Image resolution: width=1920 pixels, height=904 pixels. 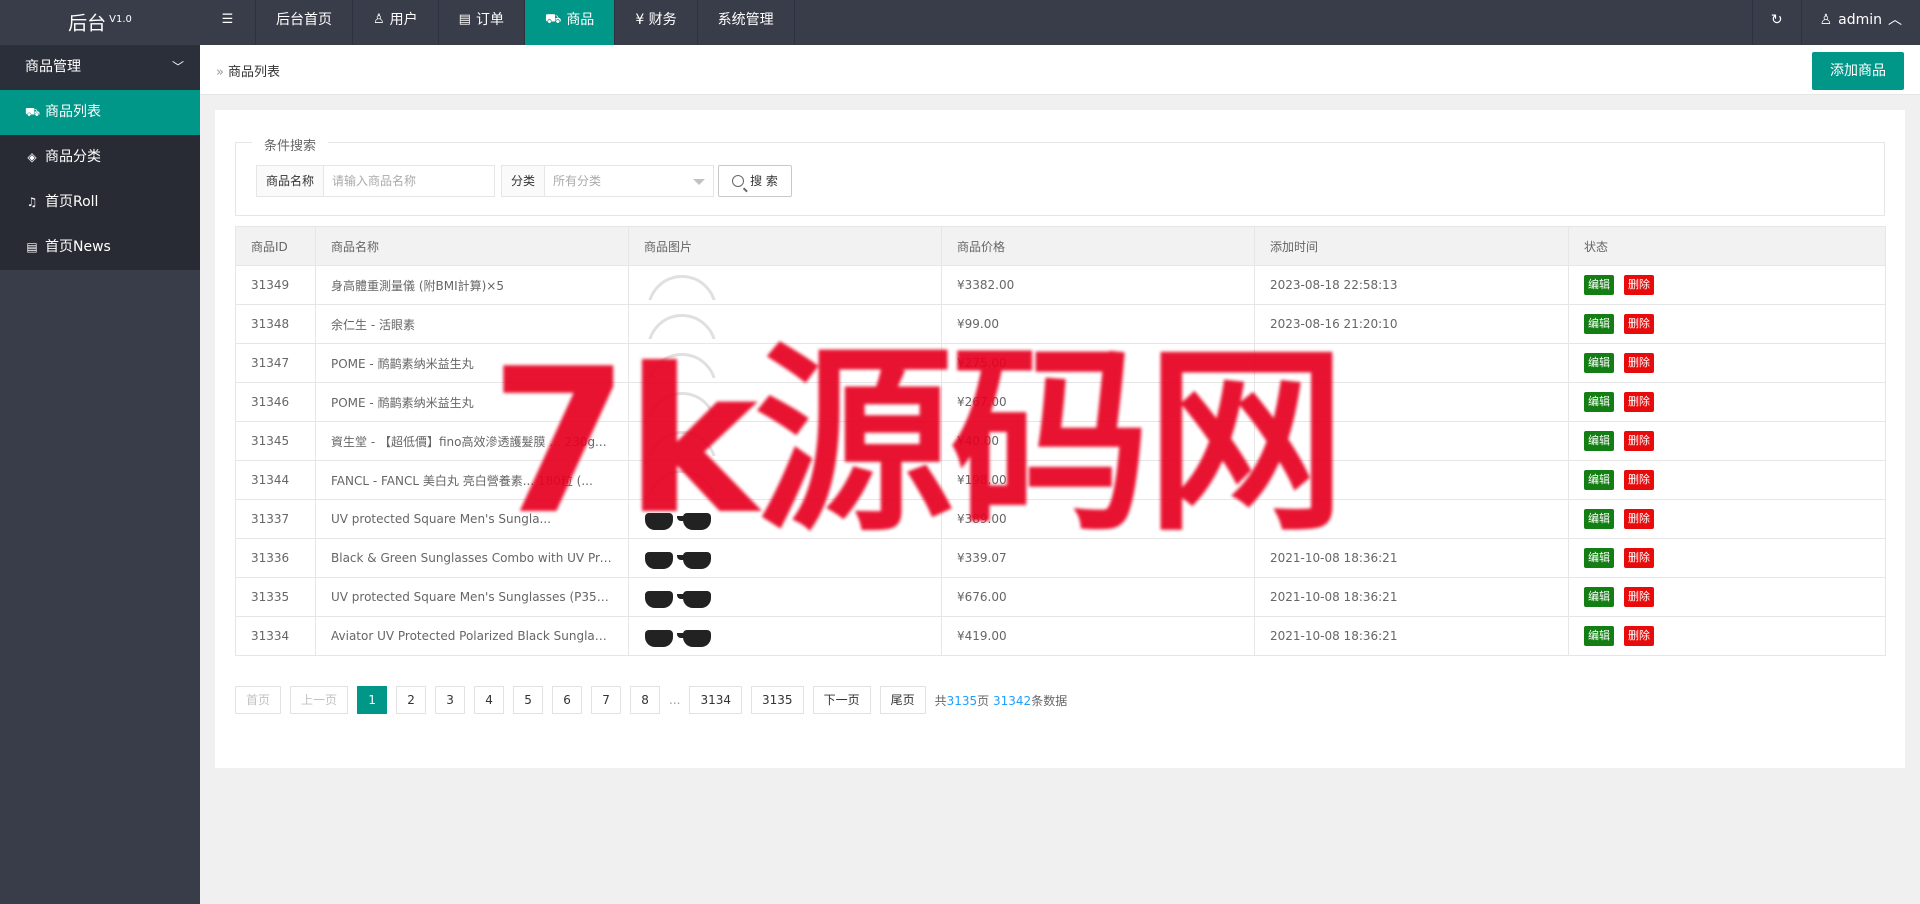 I want to click on name-search-input: 请输入商品名称, so click(x=409, y=181).